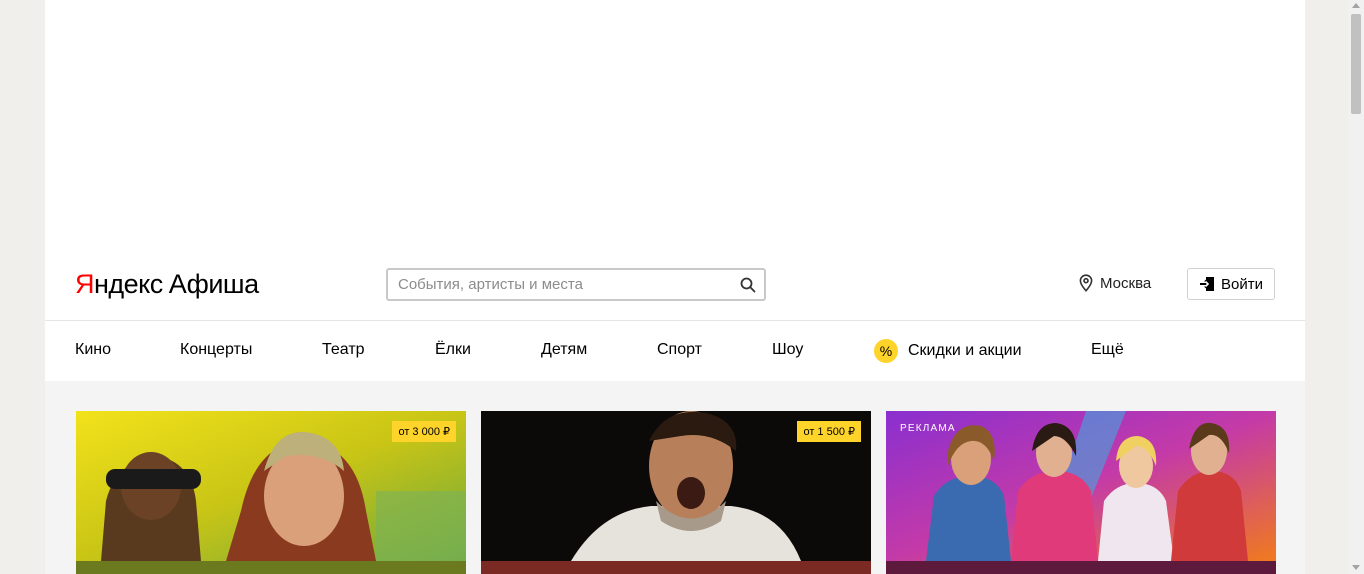 Image resolution: width=1364 pixels, height=574 pixels. I want to click on nav-item-more: Ещё, so click(1107, 350).